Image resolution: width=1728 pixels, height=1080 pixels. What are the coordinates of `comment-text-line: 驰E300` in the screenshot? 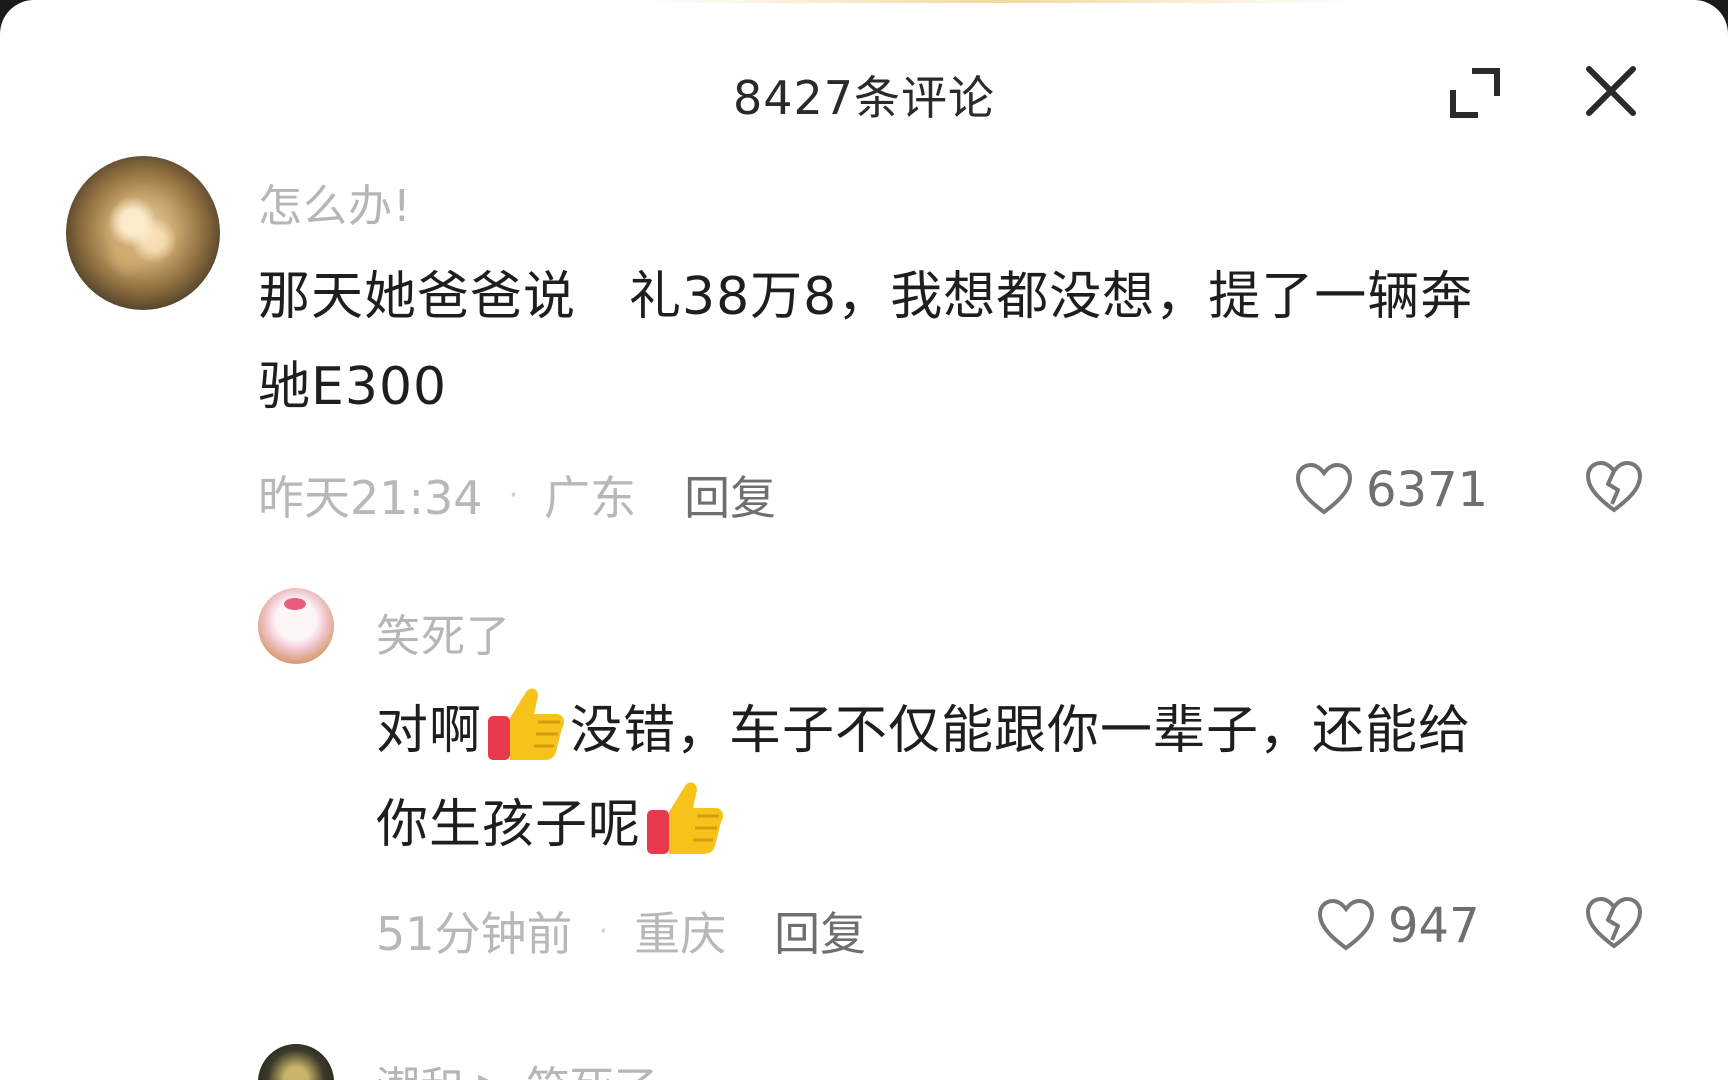 It's located at (353, 387).